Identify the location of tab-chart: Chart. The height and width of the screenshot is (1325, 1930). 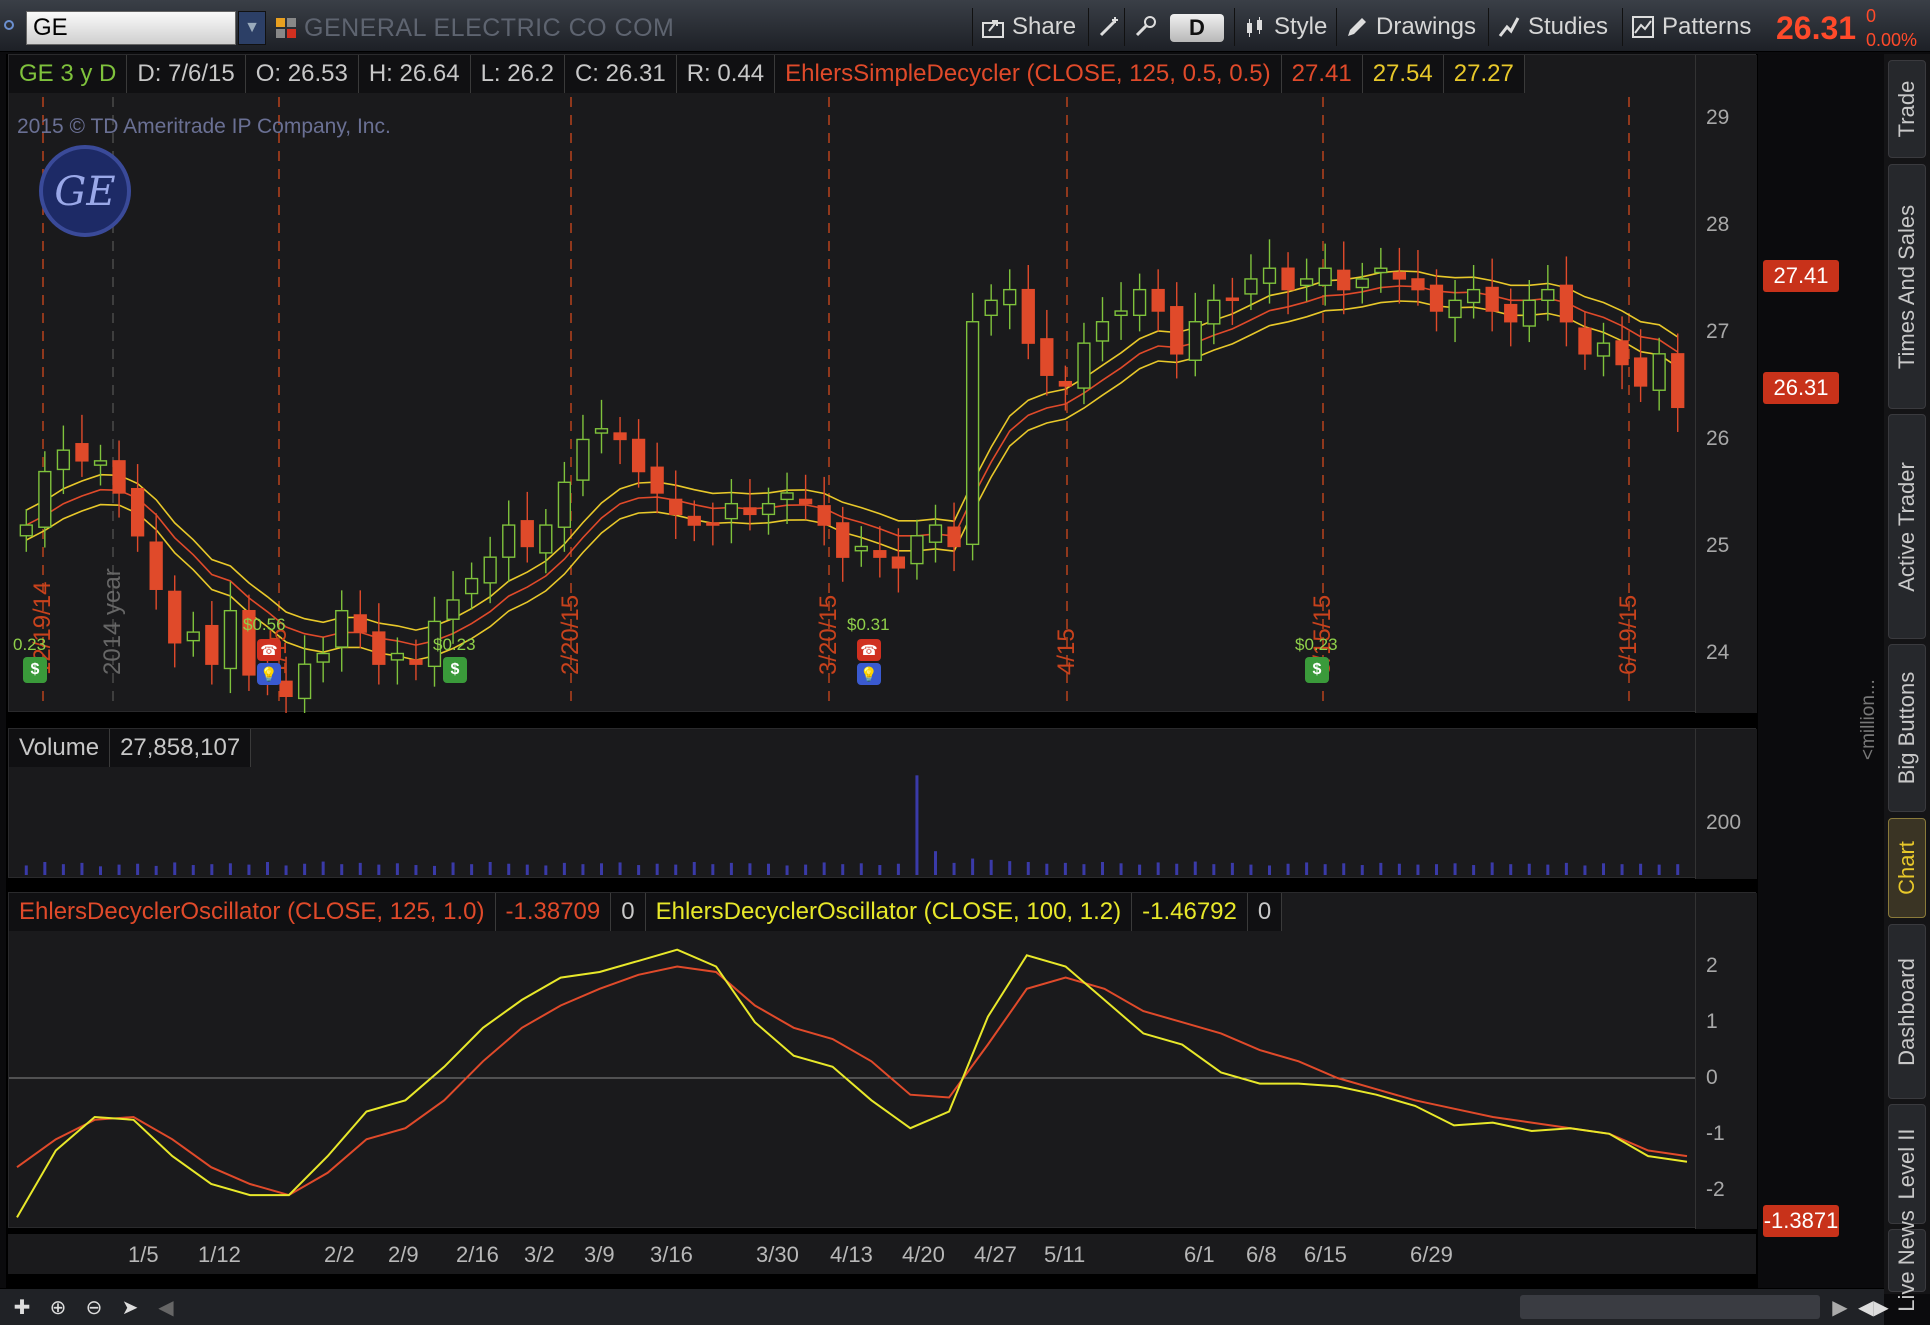
(1907, 868).